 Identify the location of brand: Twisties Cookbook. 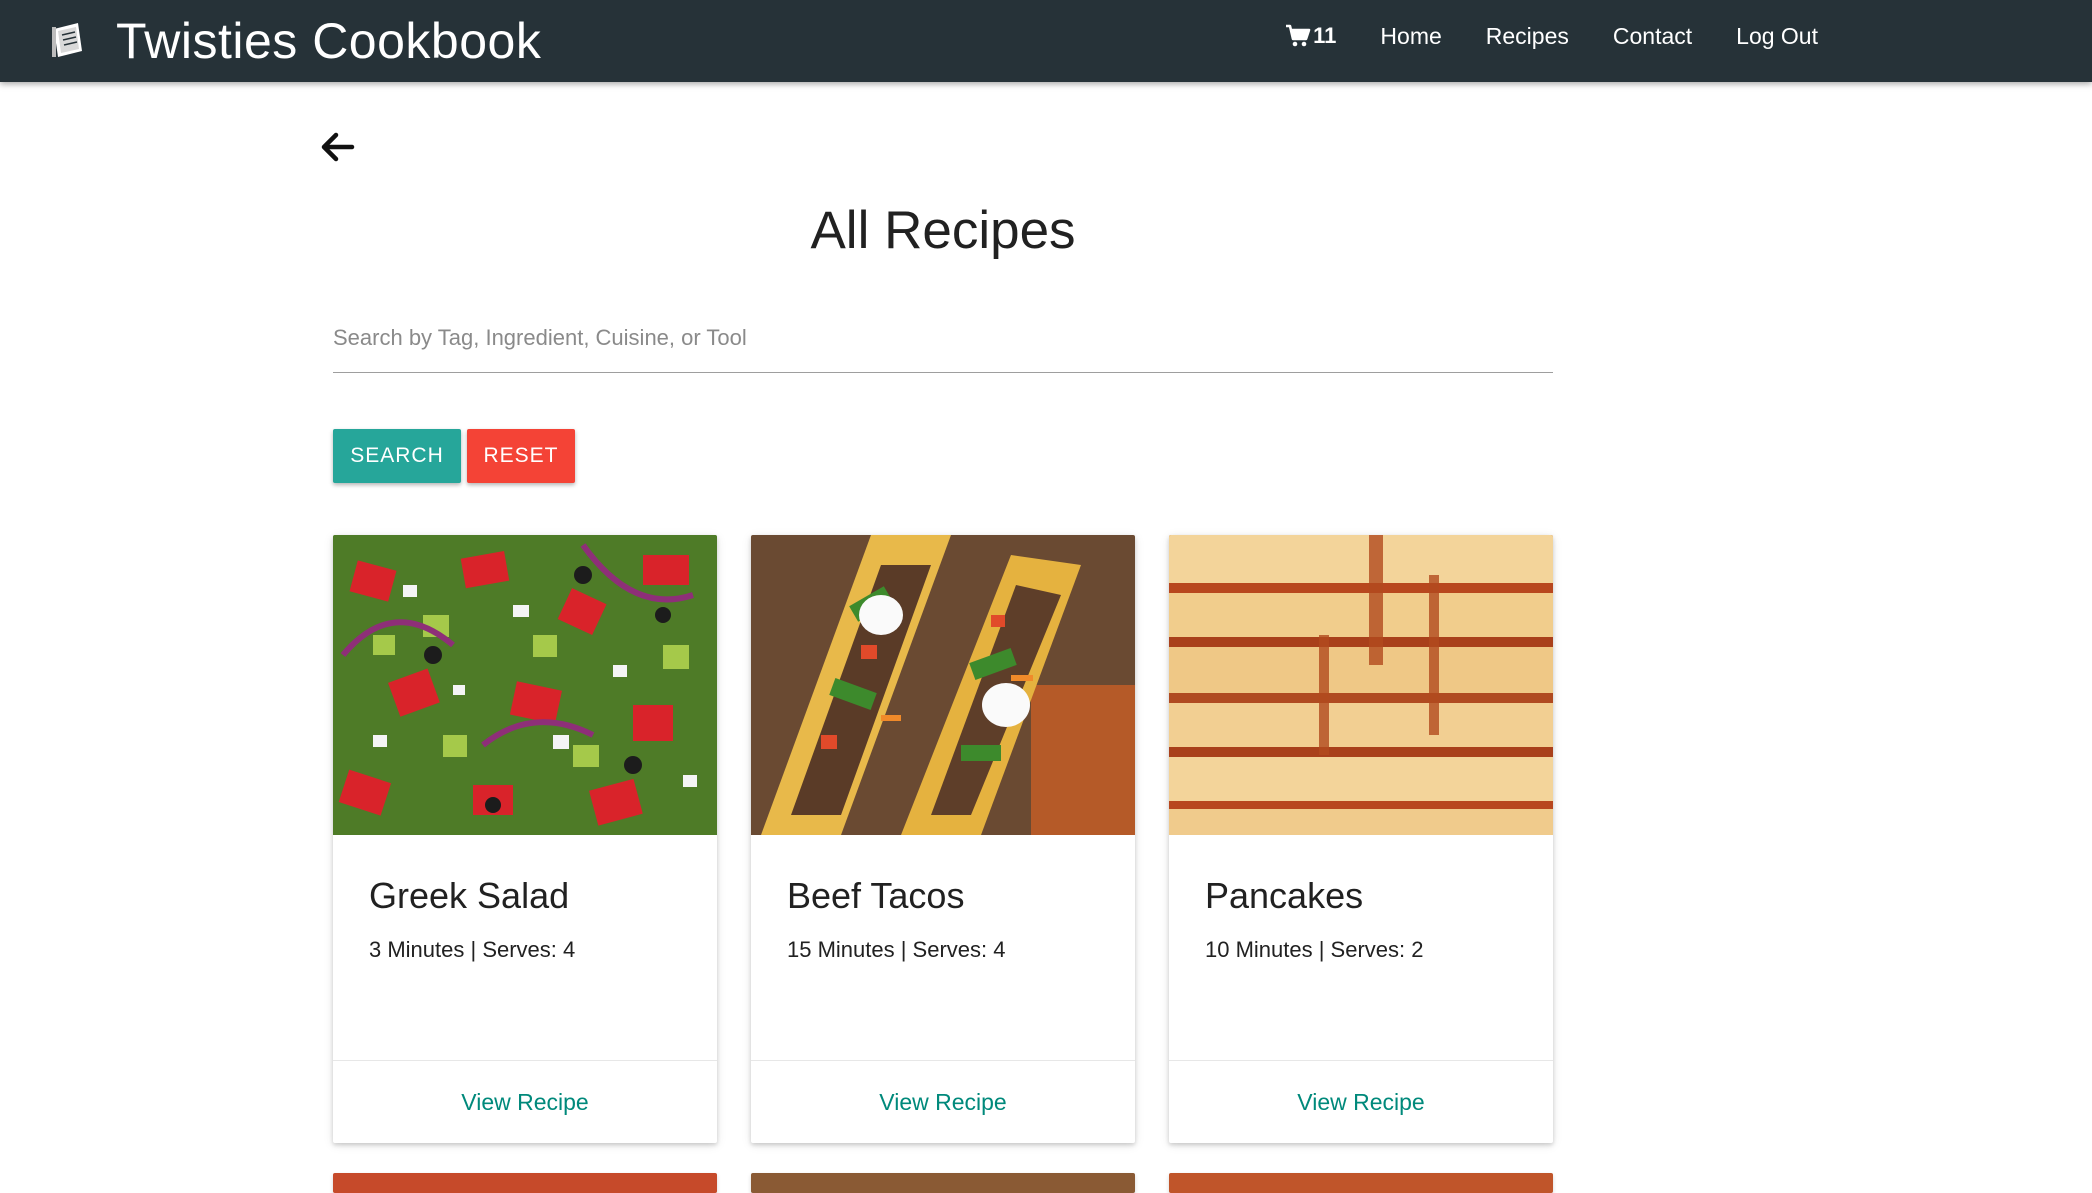
(294, 41).